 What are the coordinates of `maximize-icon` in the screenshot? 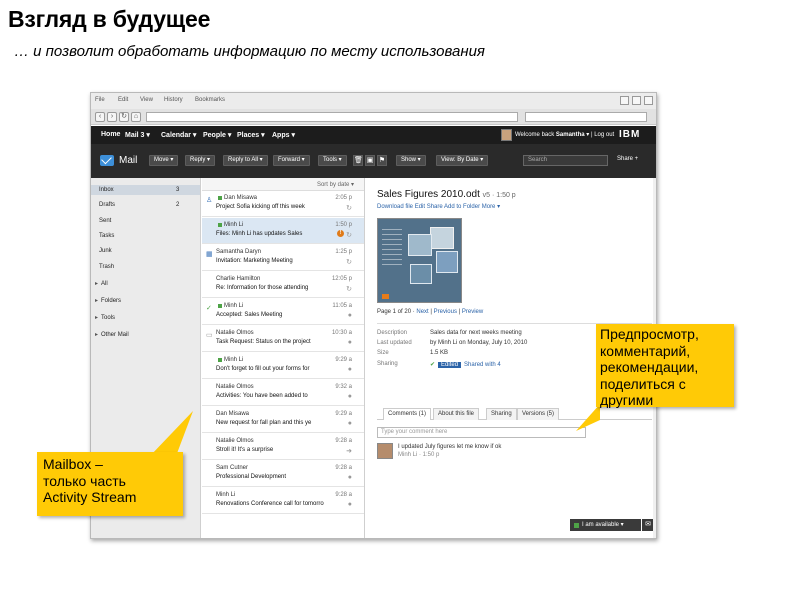 It's located at (636, 100).